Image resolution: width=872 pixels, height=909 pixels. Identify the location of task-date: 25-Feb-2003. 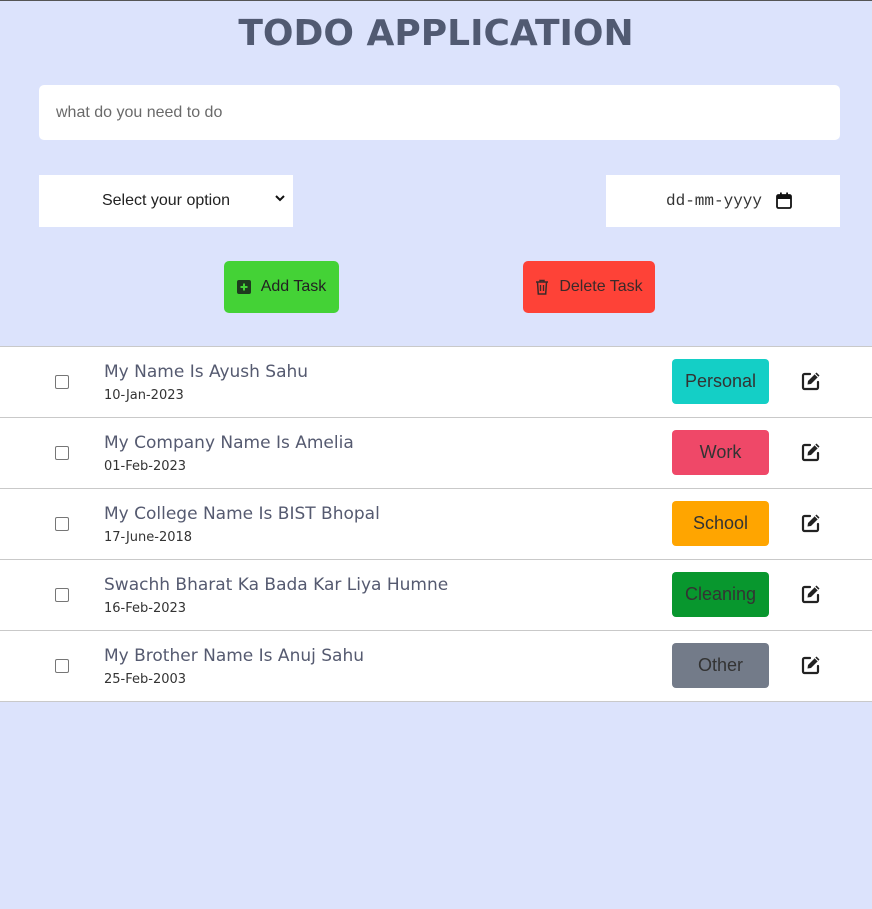
(145, 679).